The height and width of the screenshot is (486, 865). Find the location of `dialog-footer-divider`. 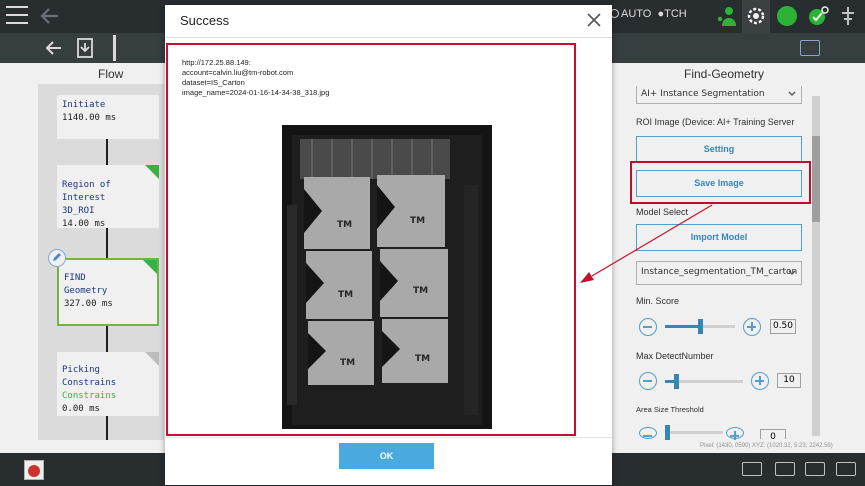

dialog-footer-divider is located at coordinates (388, 437).